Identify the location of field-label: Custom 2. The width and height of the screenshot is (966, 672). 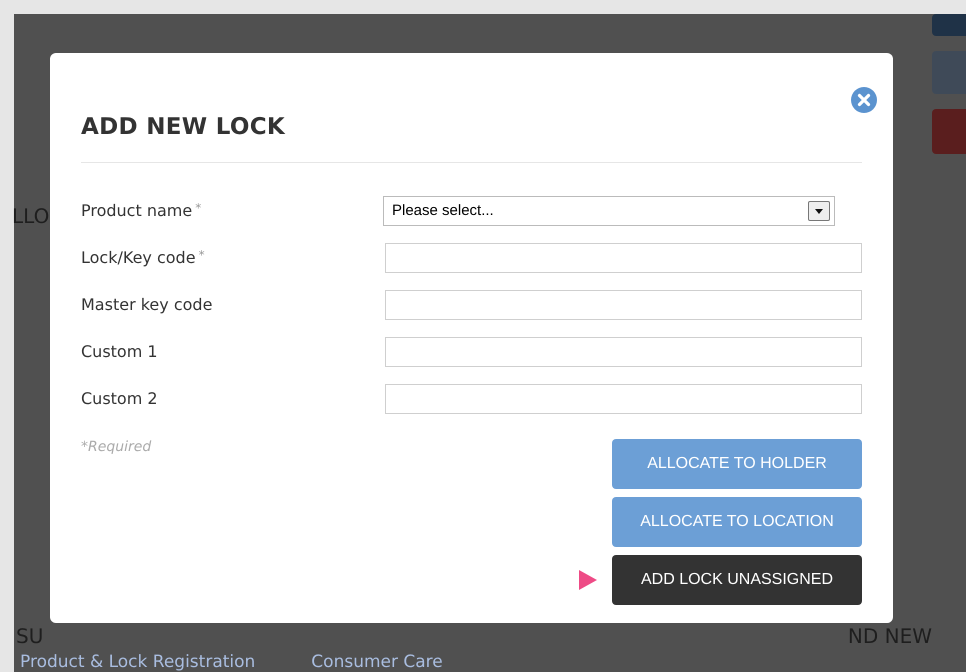
(120, 398).